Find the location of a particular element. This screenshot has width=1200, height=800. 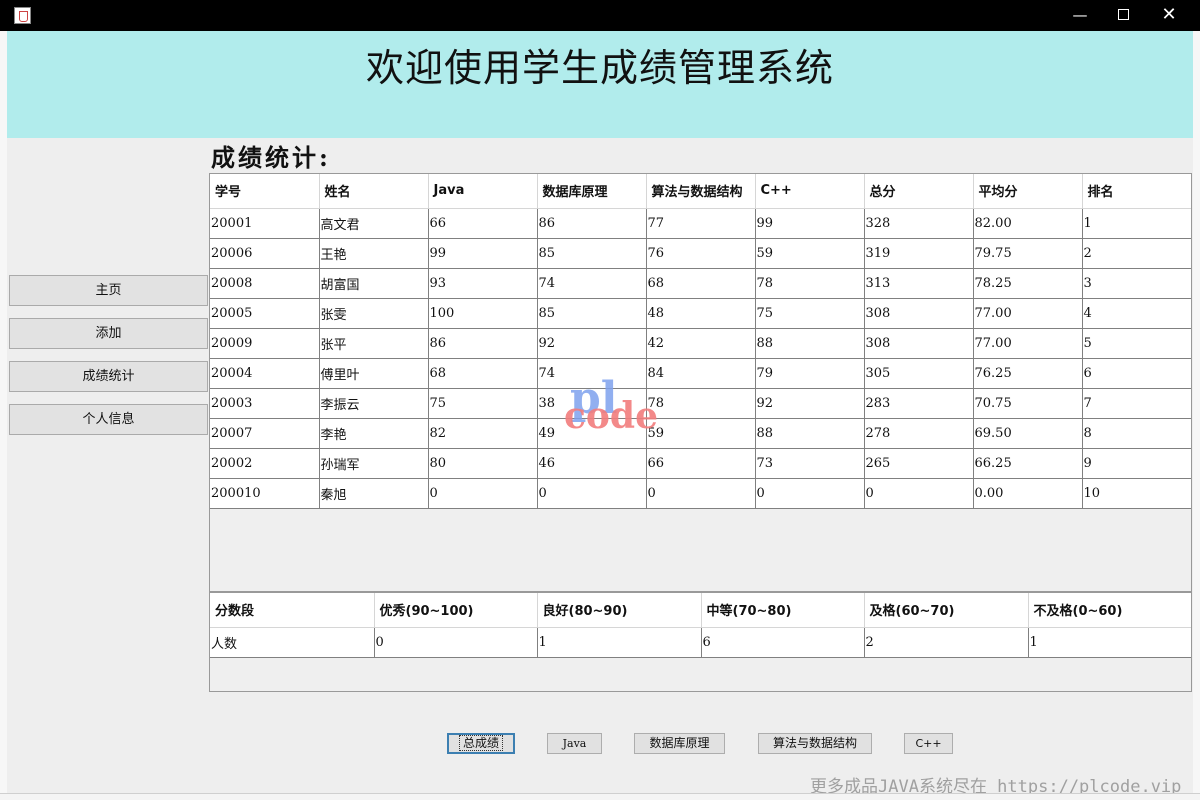

table-row: 20006 王艳 99 85 76 59 319 79.75 2 is located at coordinates (700, 253).